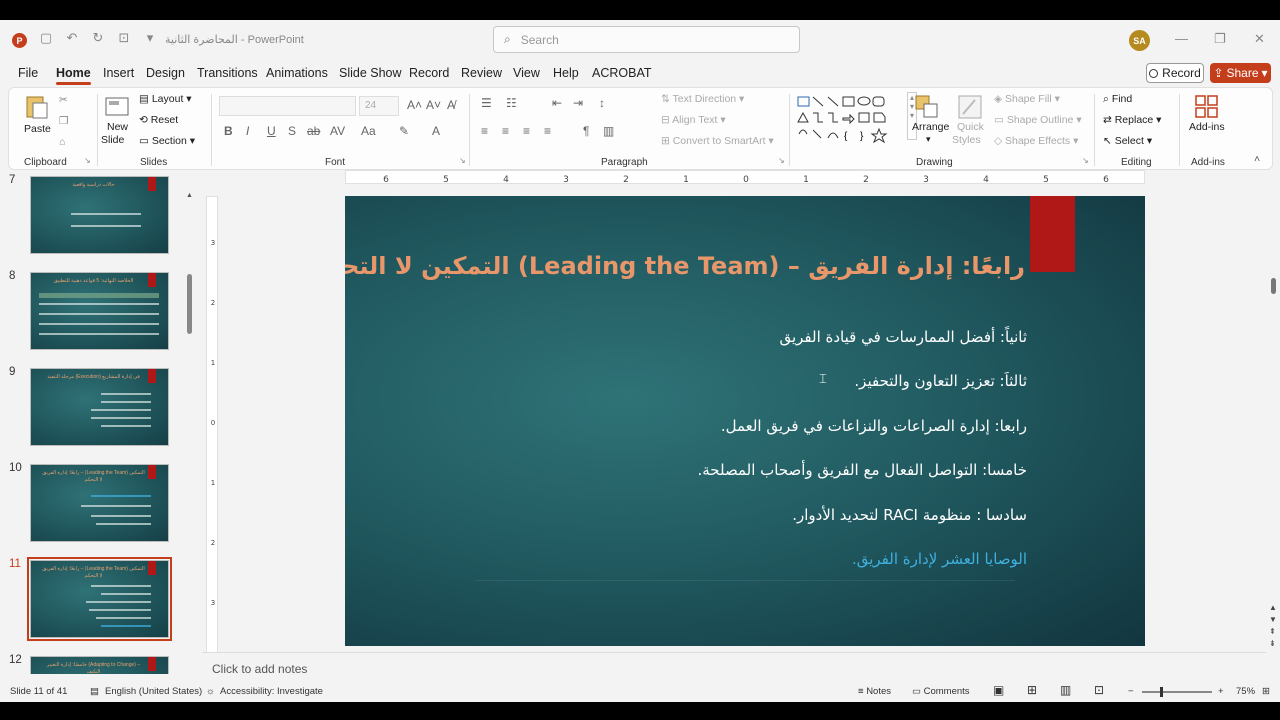  What do you see at coordinates (1273, 417) in the screenshot?
I see `slide-scrollbar: ▲ ▼ ⇞ ⇟` at bounding box center [1273, 417].